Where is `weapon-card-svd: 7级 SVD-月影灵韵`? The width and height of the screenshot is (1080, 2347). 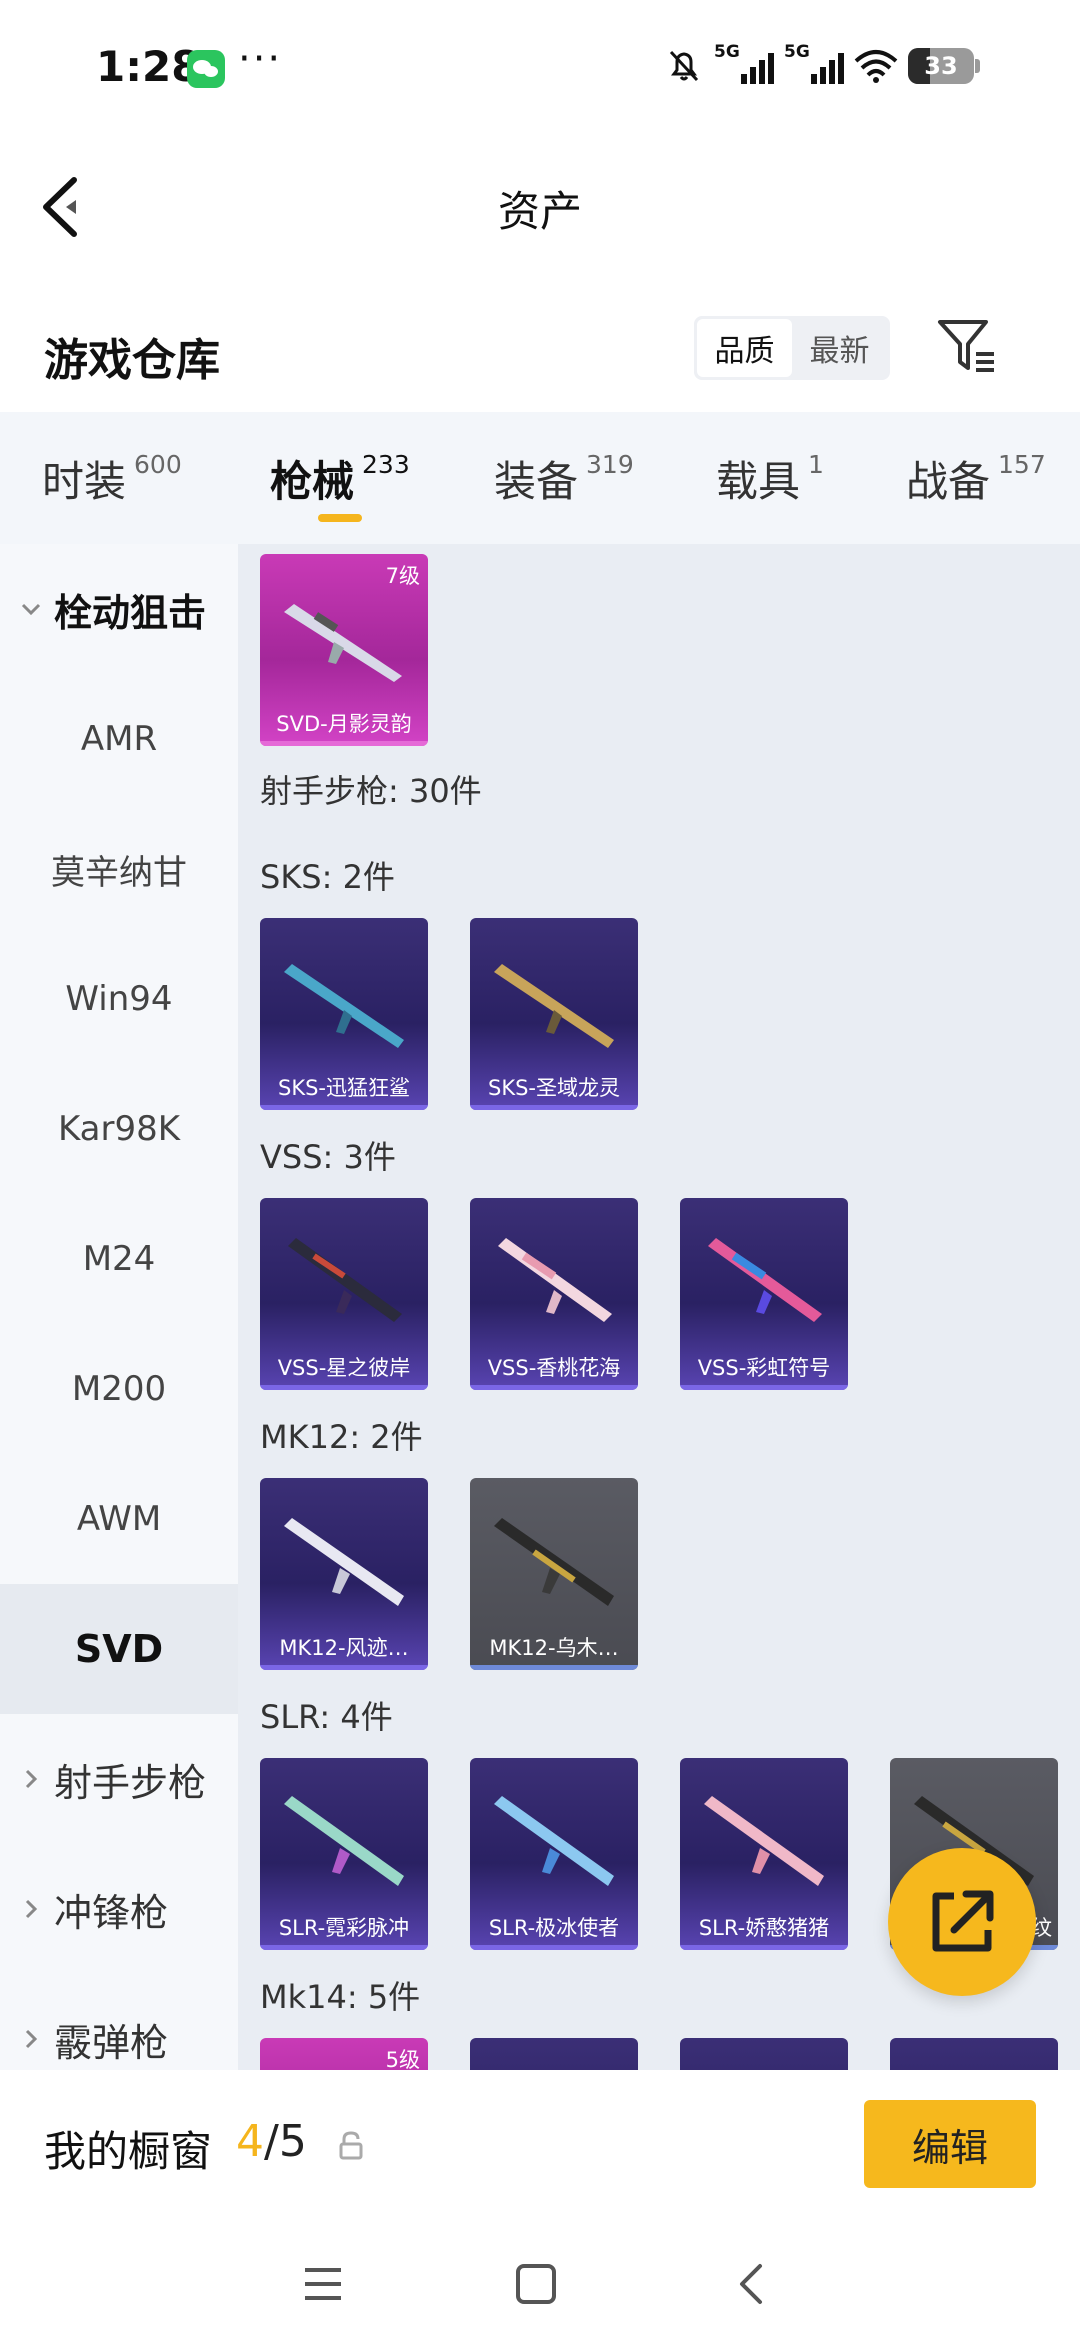 weapon-card-svd: 7级 SVD-月影灵韵 is located at coordinates (344, 650).